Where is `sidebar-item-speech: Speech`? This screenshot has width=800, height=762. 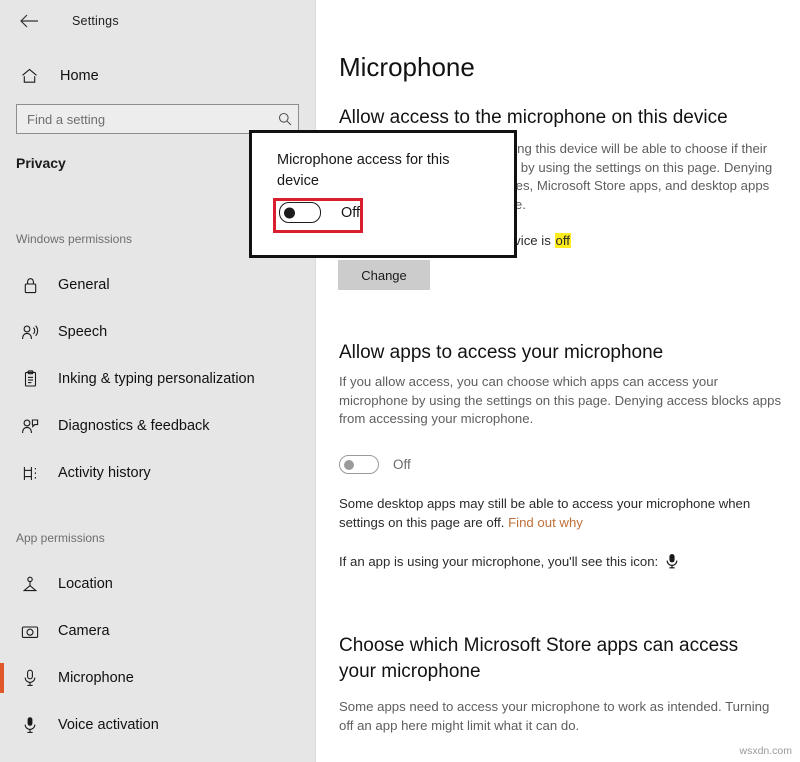
sidebar-item-speech: Speech is located at coordinates (158, 332).